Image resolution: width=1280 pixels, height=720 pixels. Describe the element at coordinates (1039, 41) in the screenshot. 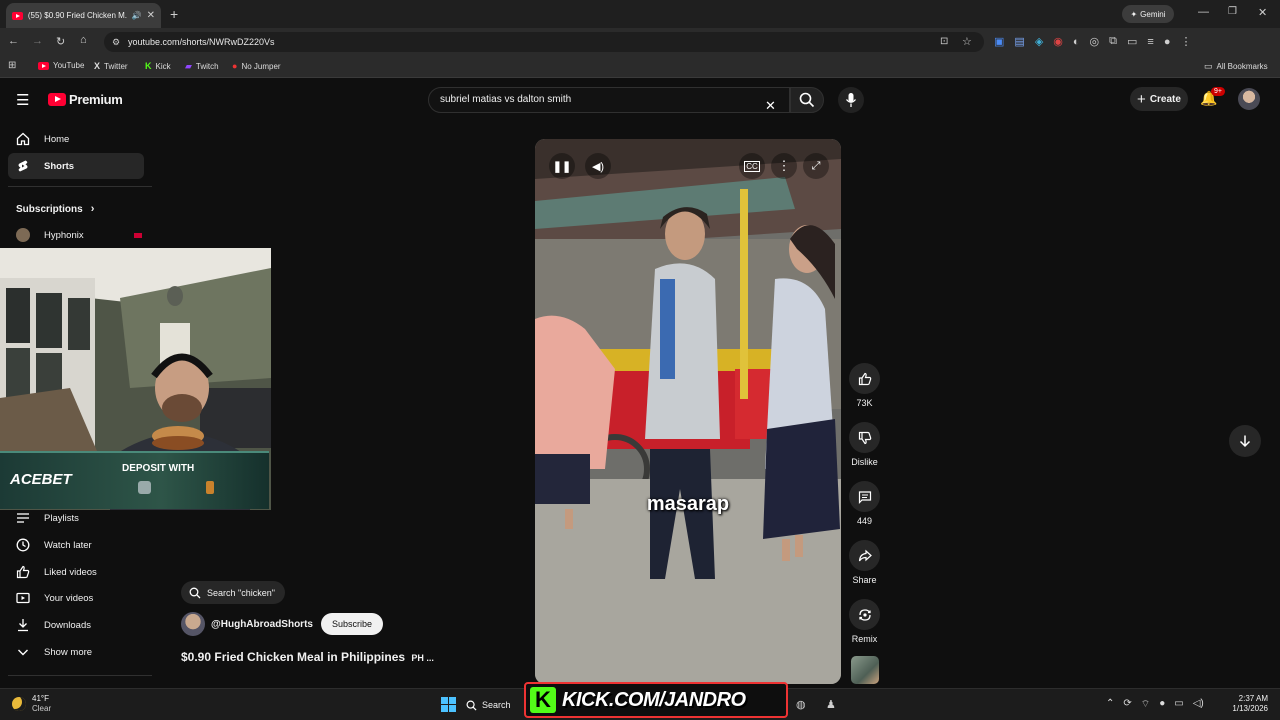

I see `extension-icon: ◈` at that location.